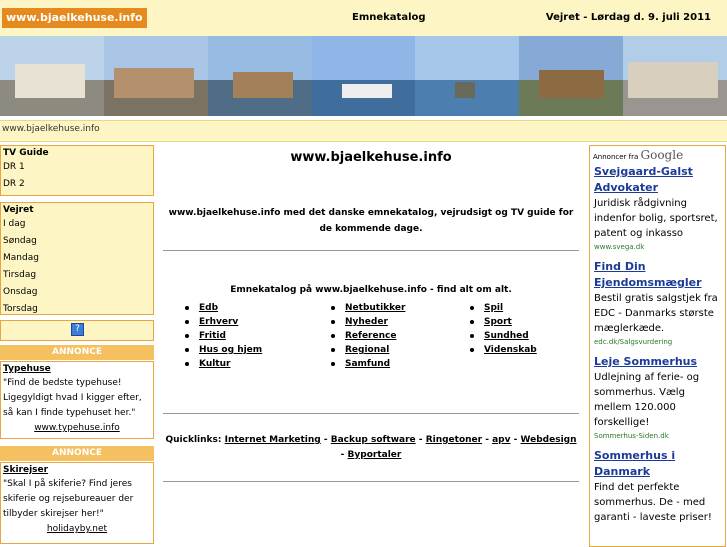  Describe the element at coordinates (657, 436) in the screenshot. I see `google-ad-3-url: Sommerhus-Siden.dk` at that location.